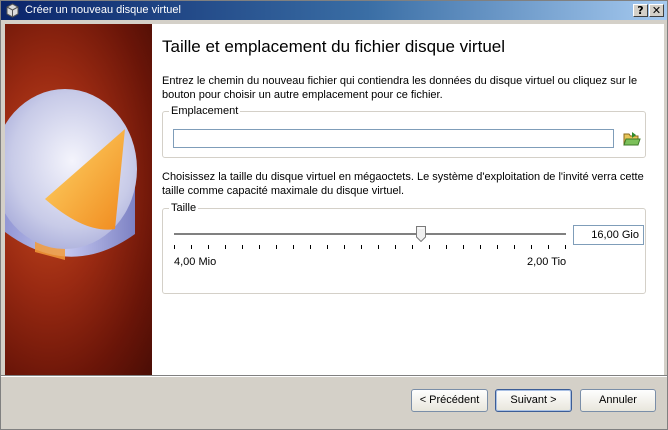 Image resolution: width=668 pixels, height=430 pixels. Describe the element at coordinates (618, 400) in the screenshot. I see `cancel-button: Annuler` at that location.